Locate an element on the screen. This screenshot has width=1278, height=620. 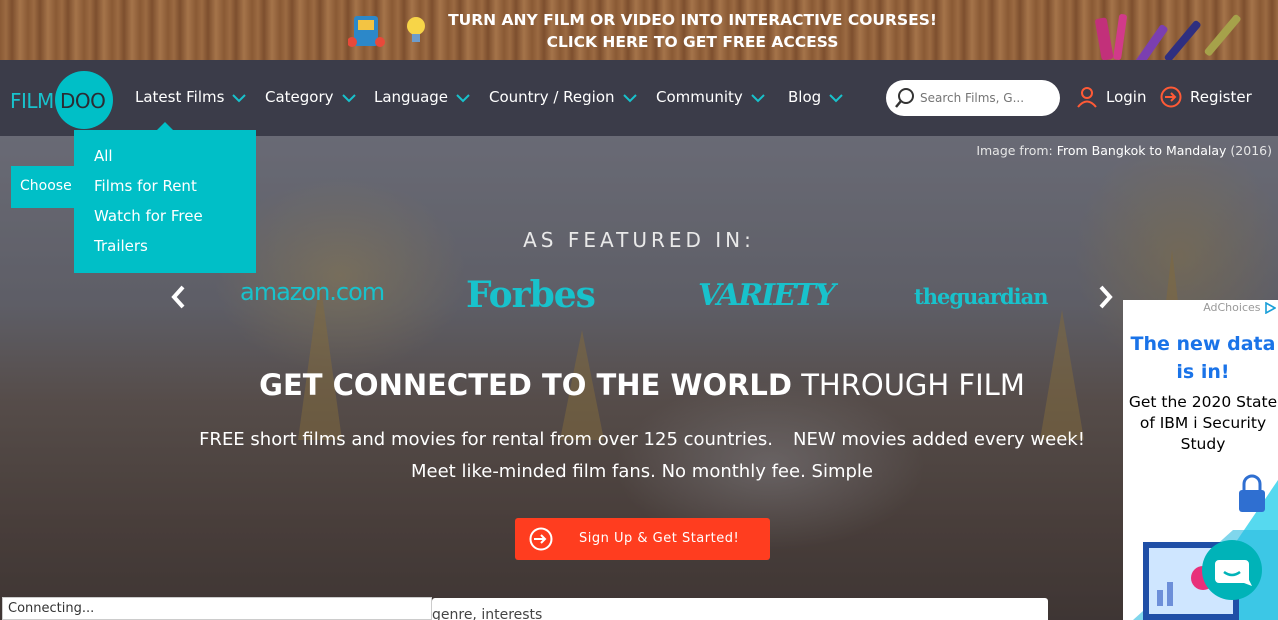
adchoices-link: AdChoices is located at coordinates (1240, 308).